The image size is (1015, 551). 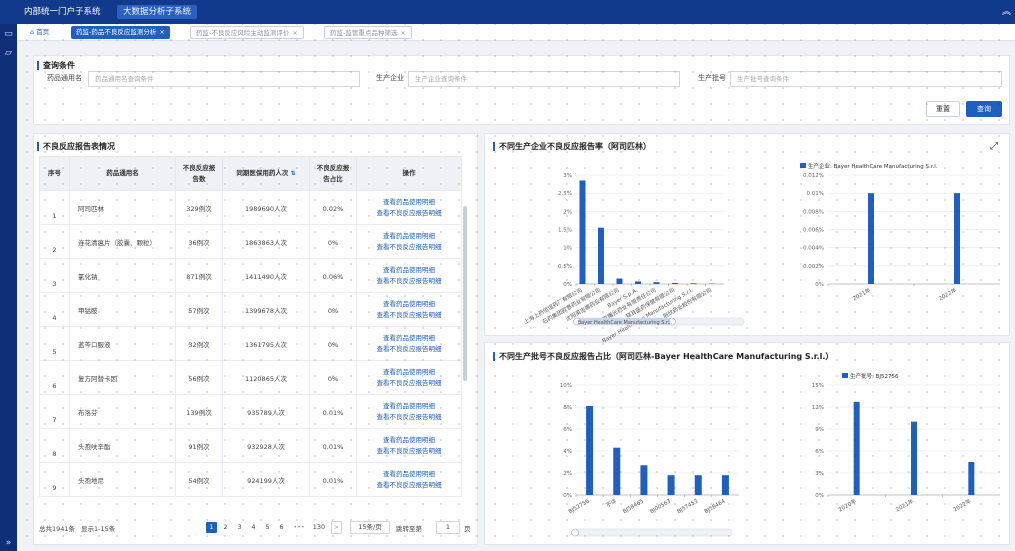 I want to click on page-size-select: 15条/页, so click(x=370, y=527).